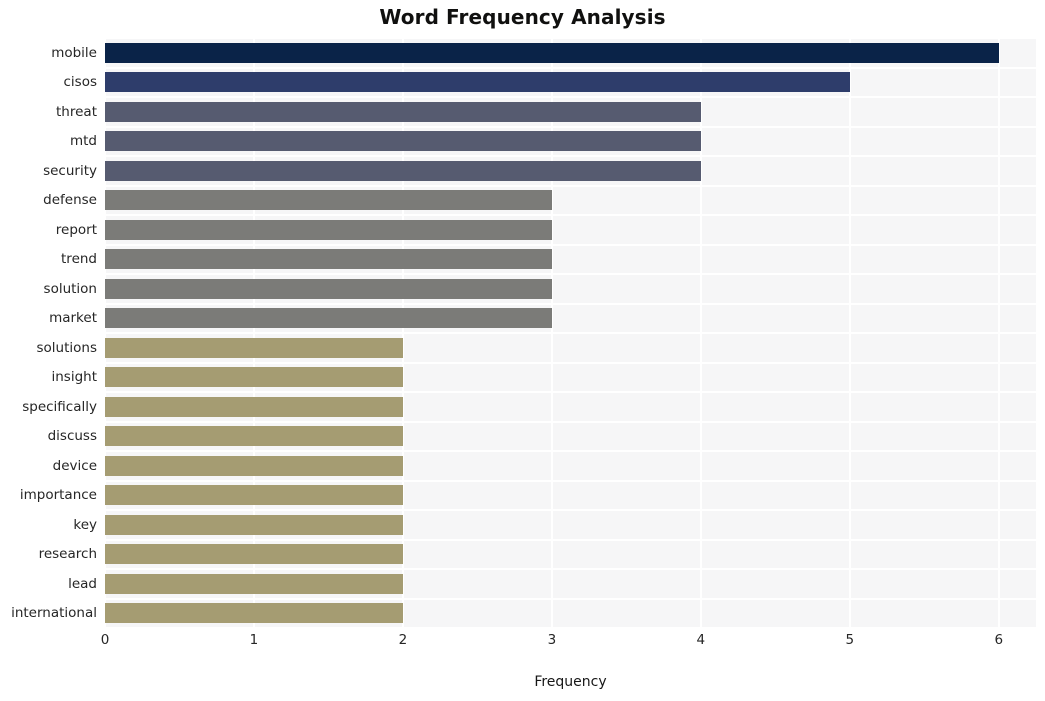 The width and height of the screenshot is (1045, 701). What do you see at coordinates (73, 318) in the screenshot?
I see `y-axis-tick-label: market` at bounding box center [73, 318].